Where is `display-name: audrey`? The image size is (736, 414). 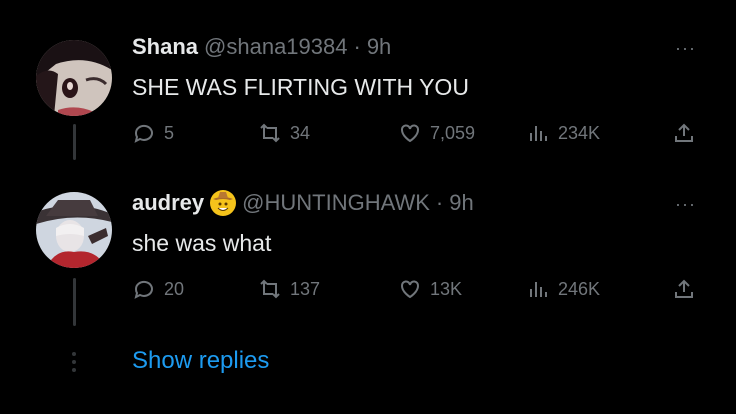 display-name: audrey is located at coordinates (168, 203).